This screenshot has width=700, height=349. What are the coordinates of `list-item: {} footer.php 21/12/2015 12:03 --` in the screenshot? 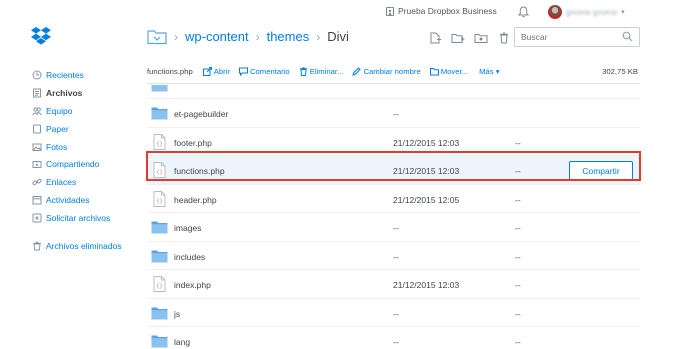 It's located at (393, 142).